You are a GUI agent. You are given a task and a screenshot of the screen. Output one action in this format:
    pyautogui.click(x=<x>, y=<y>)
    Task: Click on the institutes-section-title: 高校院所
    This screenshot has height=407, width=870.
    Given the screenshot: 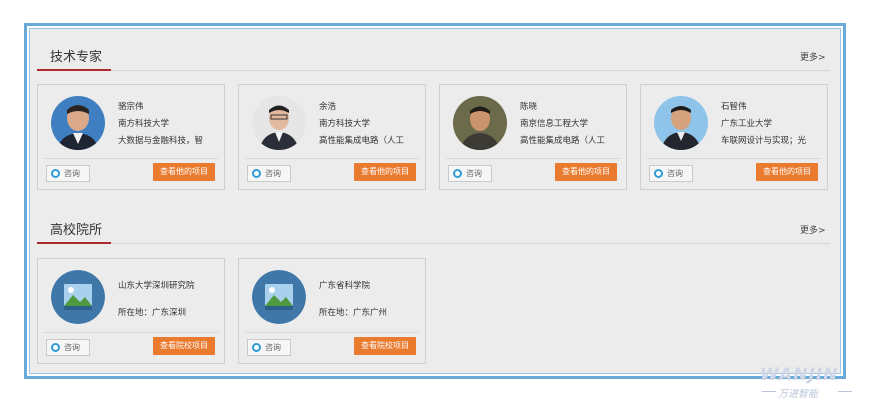 What is the action you would take?
    pyautogui.click(x=76, y=230)
    